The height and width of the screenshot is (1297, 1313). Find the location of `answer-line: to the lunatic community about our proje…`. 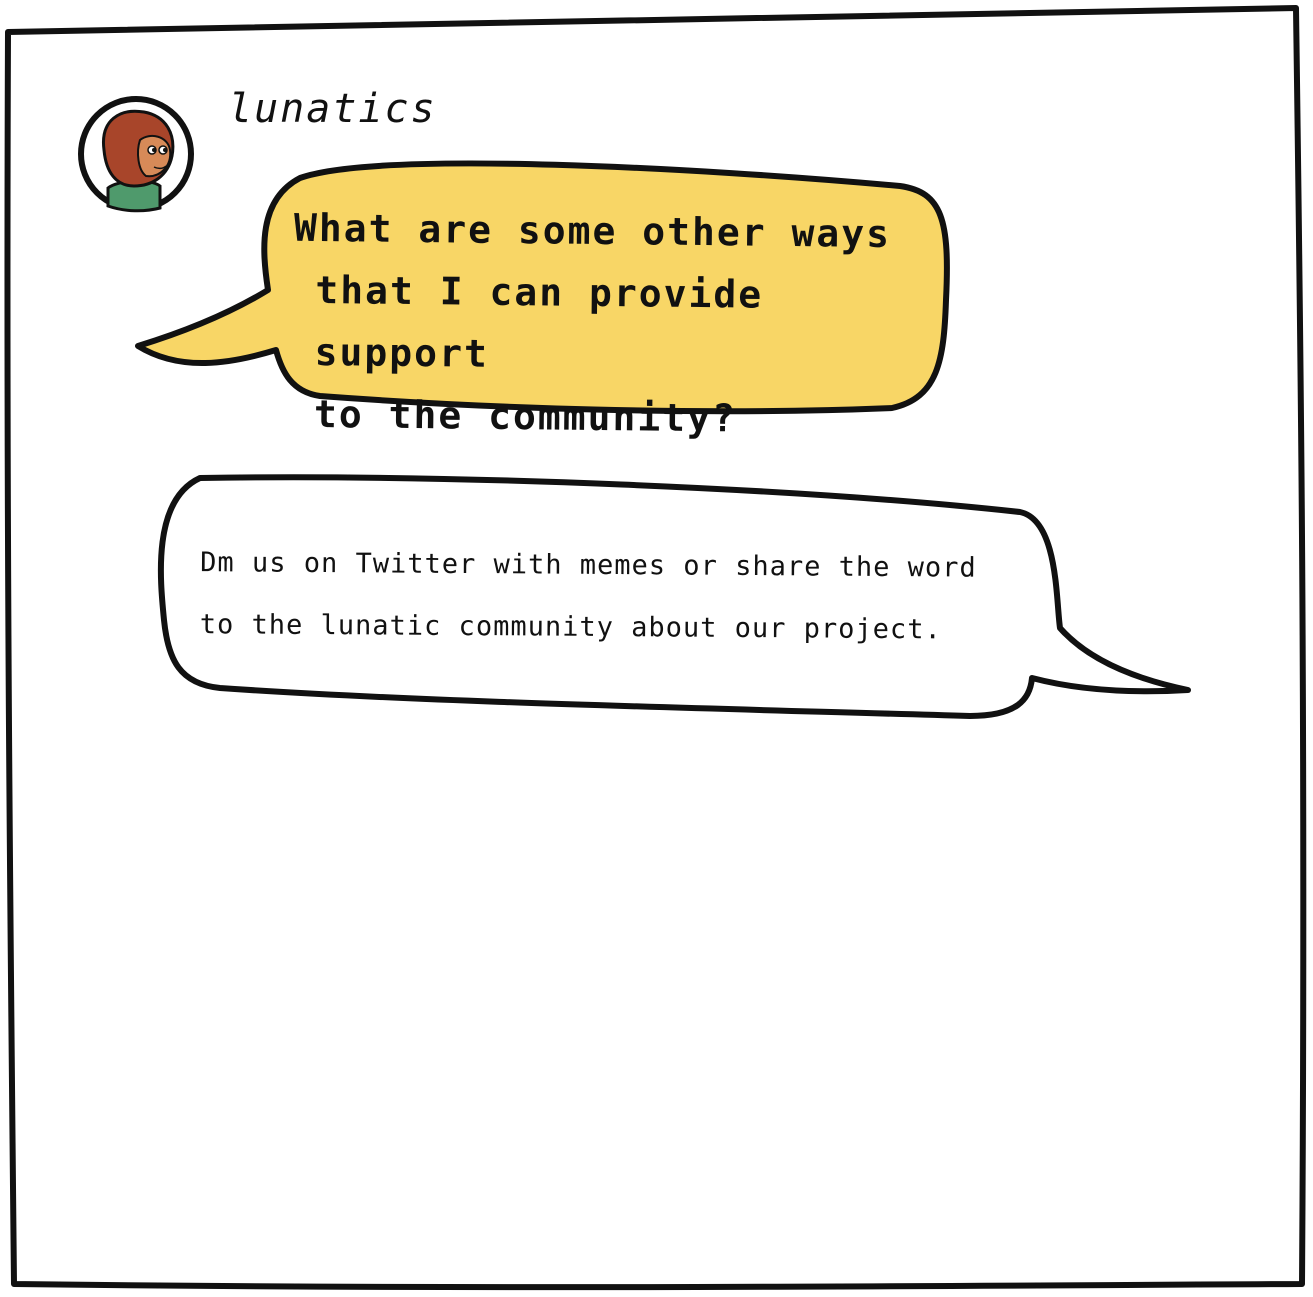

answer-line: to the lunatic community about our proje… is located at coordinates (570, 627).